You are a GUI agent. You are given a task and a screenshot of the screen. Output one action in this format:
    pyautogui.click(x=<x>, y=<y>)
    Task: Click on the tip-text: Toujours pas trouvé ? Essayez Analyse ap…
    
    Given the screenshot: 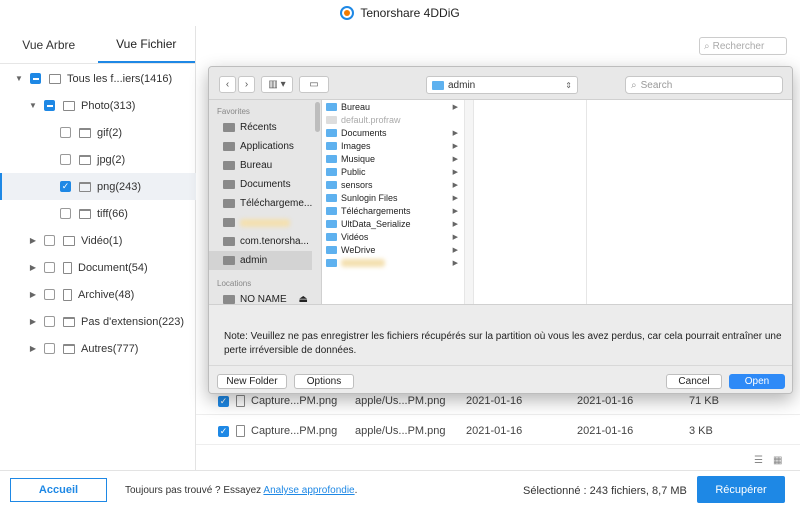 What is the action you would take?
    pyautogui.click(x=241, y=490)
    